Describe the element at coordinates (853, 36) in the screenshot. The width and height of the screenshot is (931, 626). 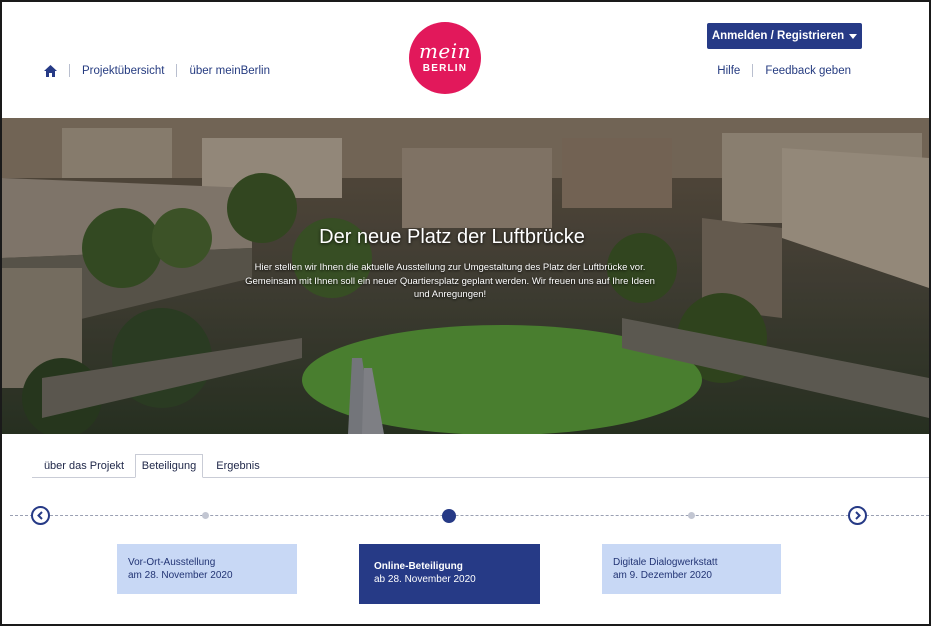
I see `caret-down-icon` at that location.